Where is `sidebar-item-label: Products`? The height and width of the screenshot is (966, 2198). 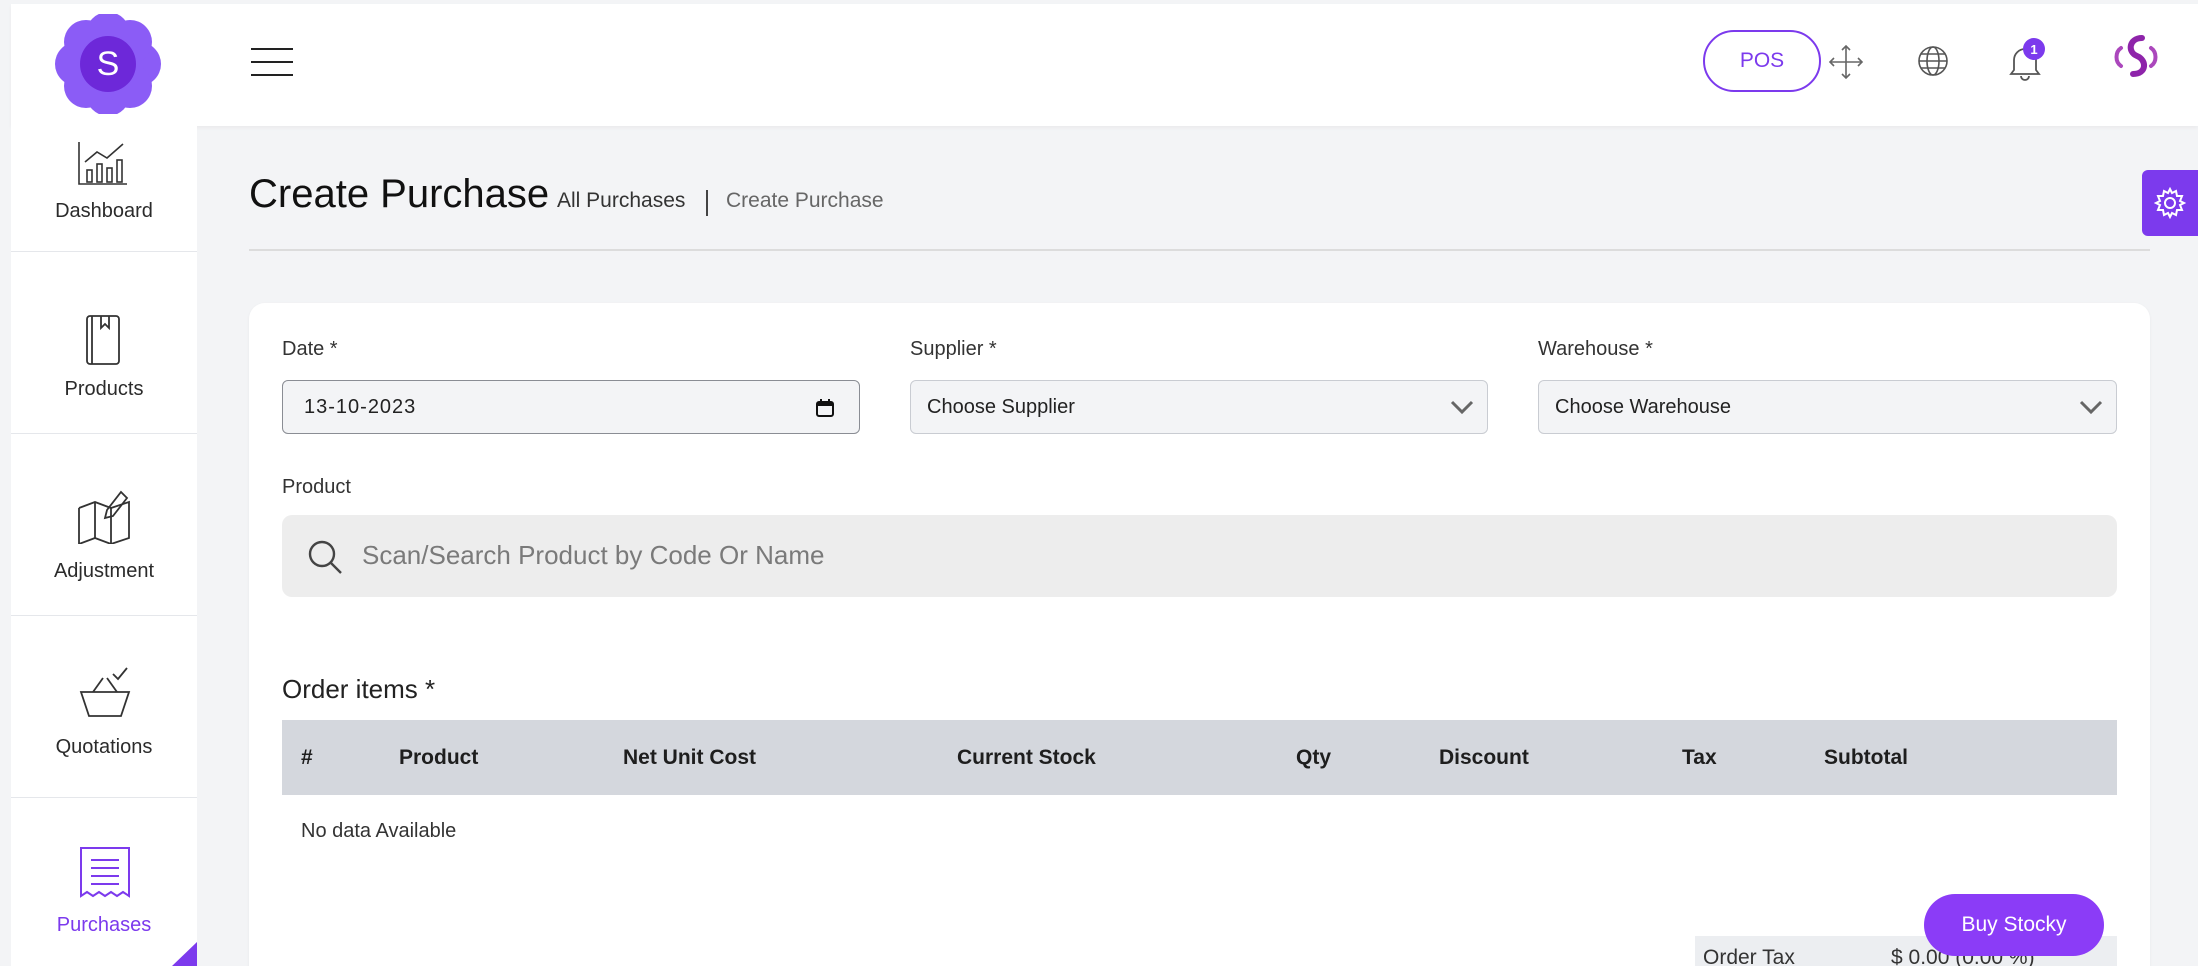
sidebar-item-label: Products is located at coordinates (104, 389).